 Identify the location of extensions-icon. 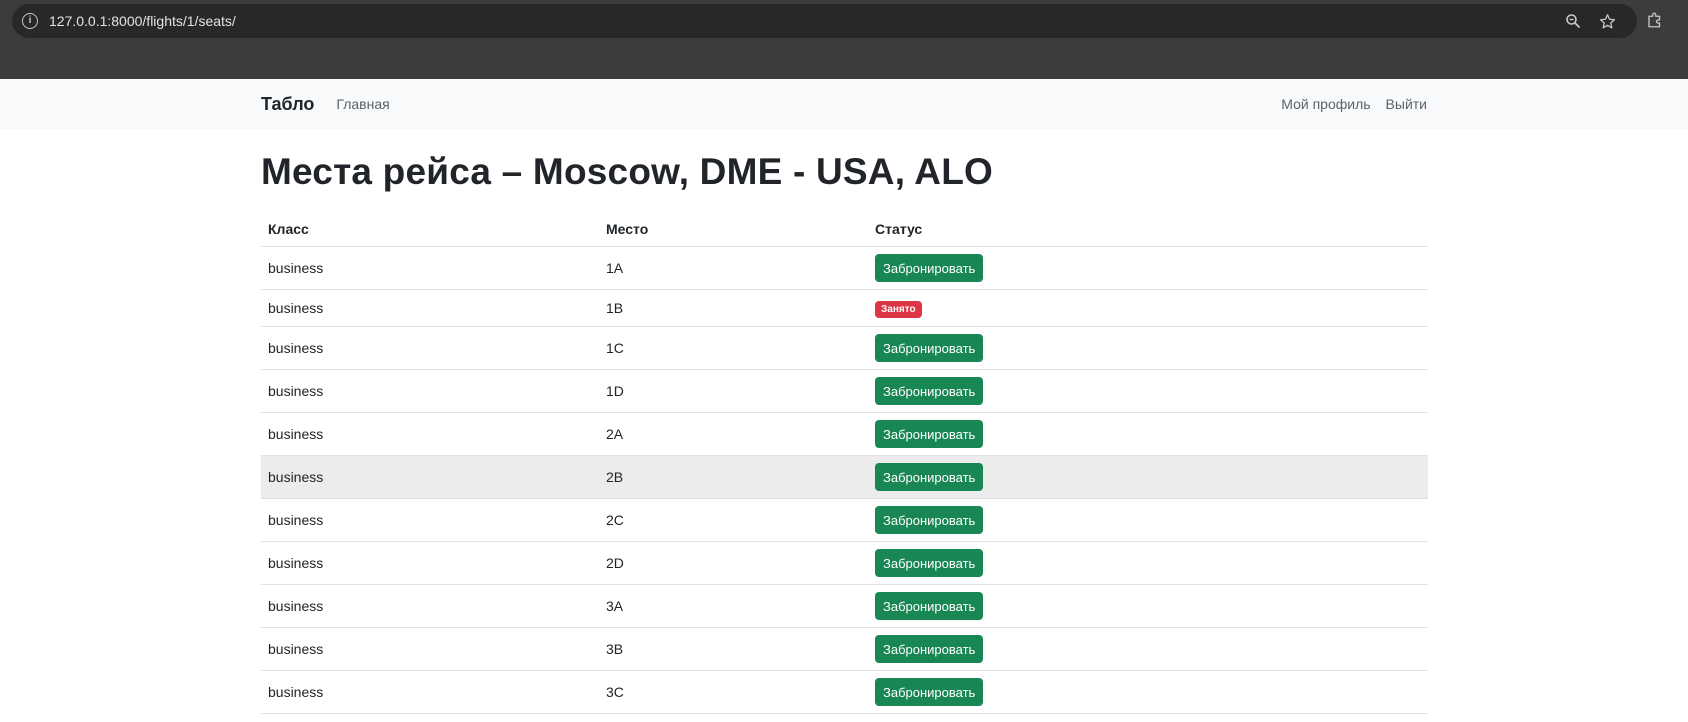
(1655, 20).